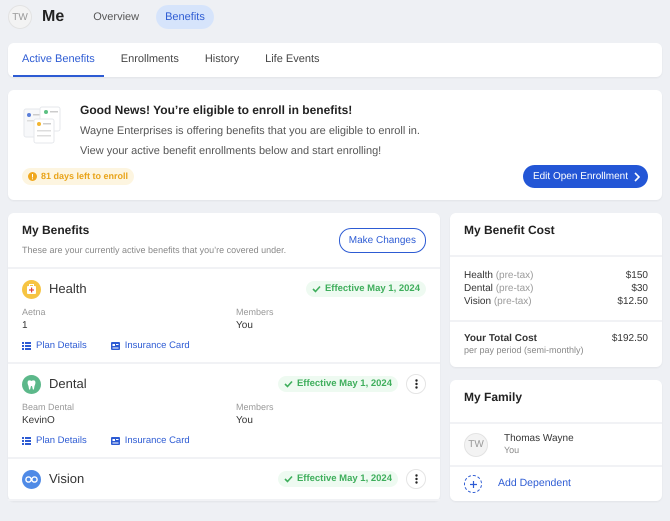  What do you see at coordinates (154, 251) in the screenshot?
I see `section-subtitle: These are your currently active benefits that you’re covered under.` at bounding box center [154, 251].